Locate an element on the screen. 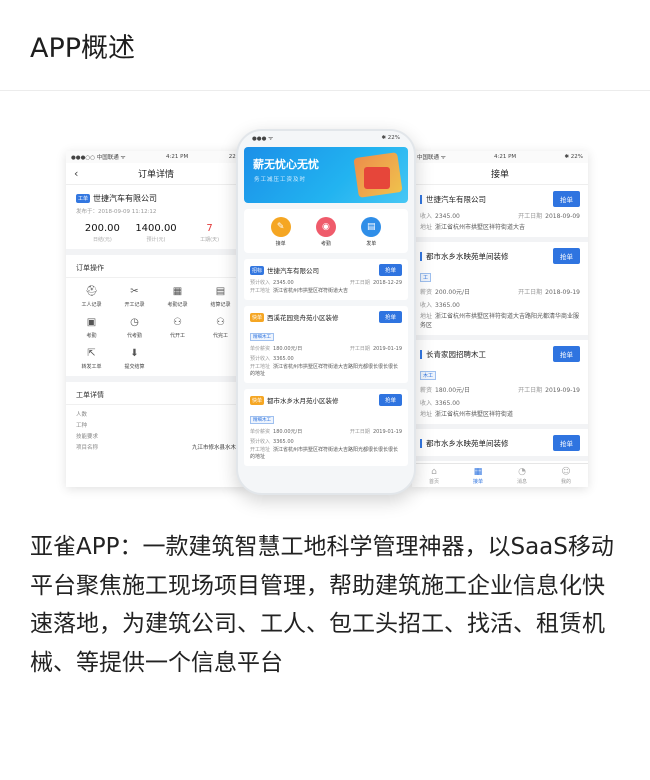 This screenshot has height=780, width=650. quick-action-1: ◉ 考勤 is located at coordinates (325, 232).